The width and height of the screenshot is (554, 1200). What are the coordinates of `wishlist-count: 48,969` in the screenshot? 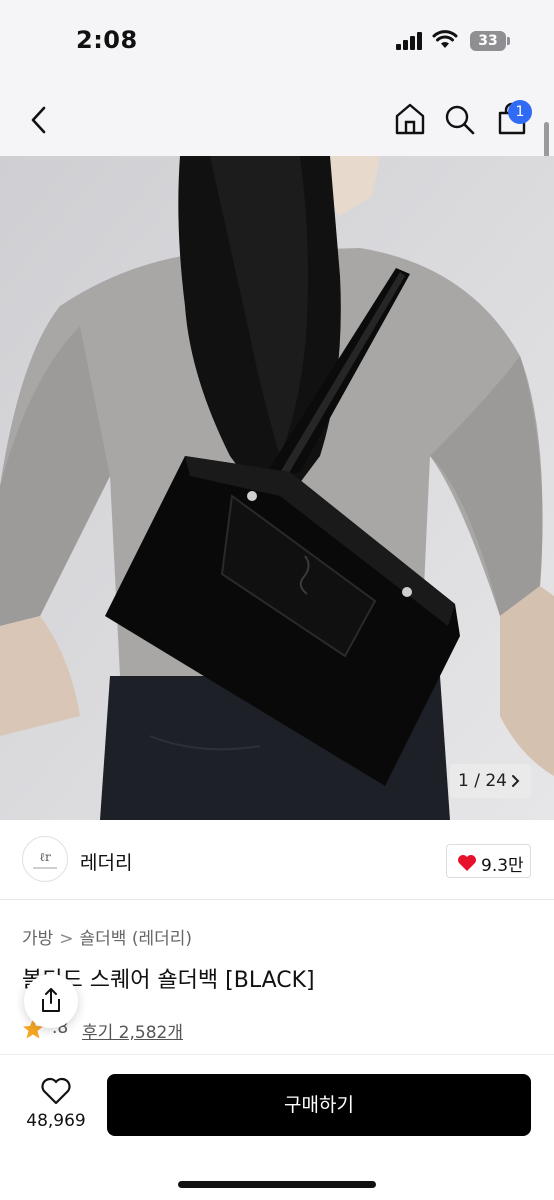 It's located at (56, 1121).